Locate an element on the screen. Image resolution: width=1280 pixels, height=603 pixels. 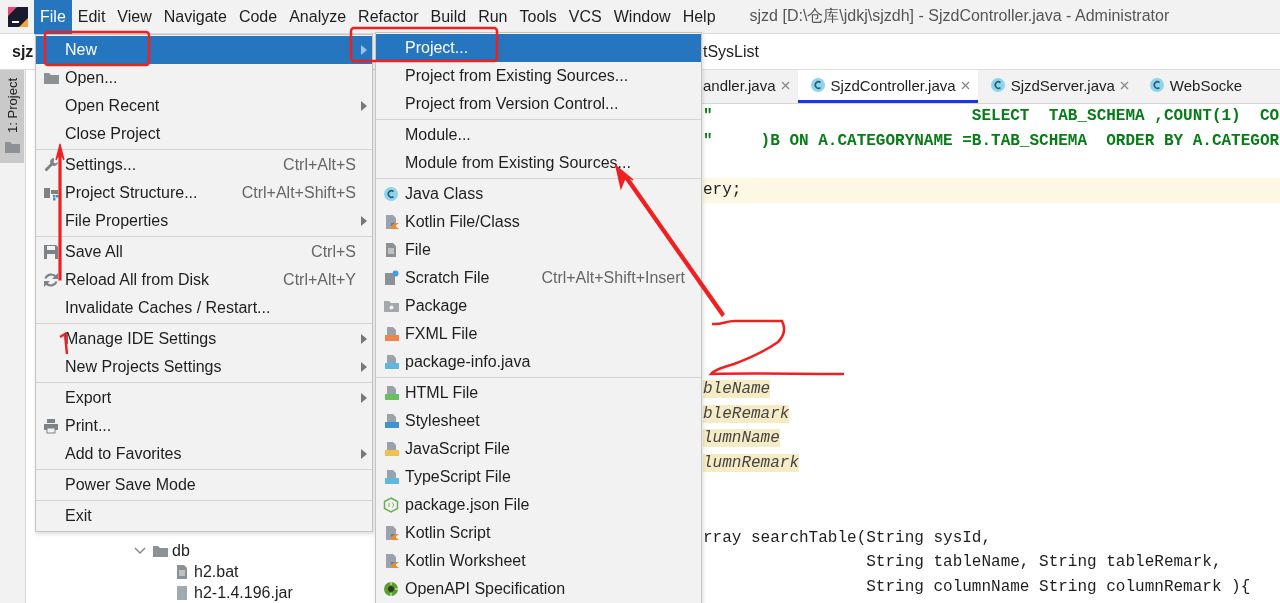
package-icon is located at coordinates (390, 306).